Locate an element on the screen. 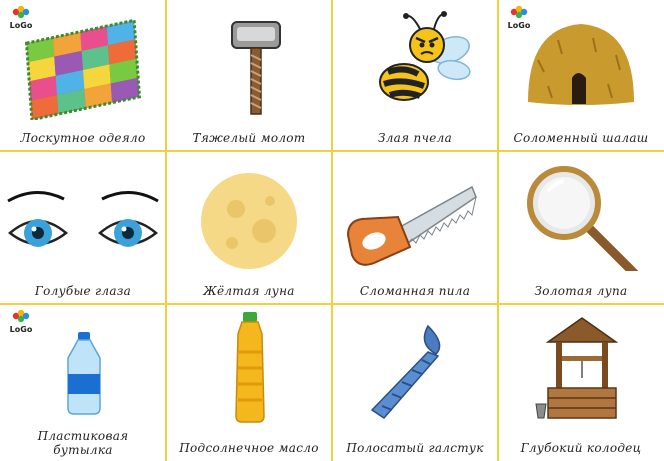 This screenshot has height=461, width=664. patchwork-quilt-icon is located at coordinates (83, 69).